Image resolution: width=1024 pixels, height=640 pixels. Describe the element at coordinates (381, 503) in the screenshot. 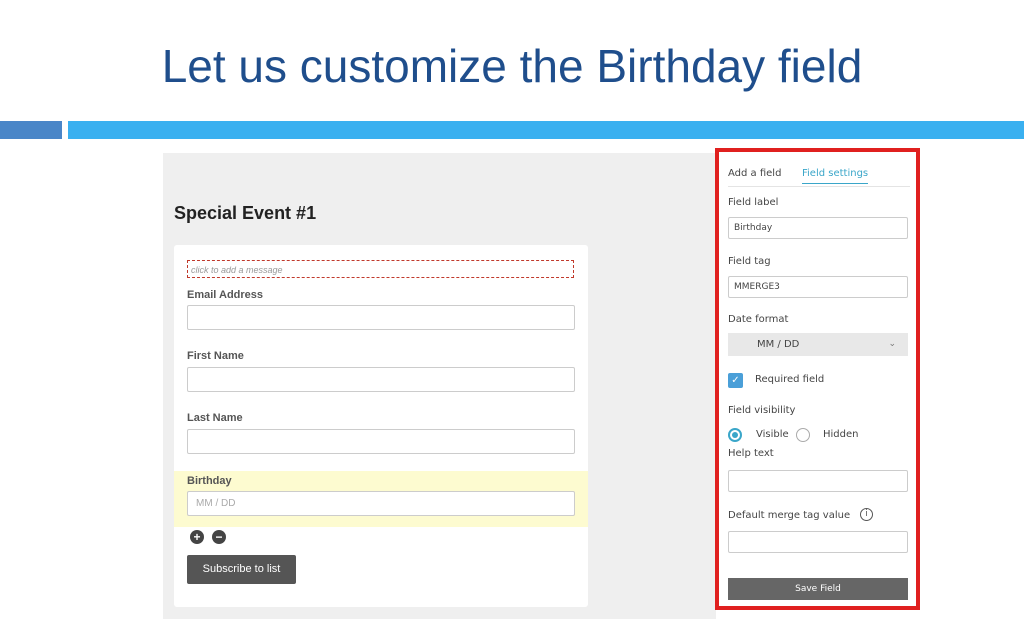

I see `birthday-field: MM / DD` at that location.